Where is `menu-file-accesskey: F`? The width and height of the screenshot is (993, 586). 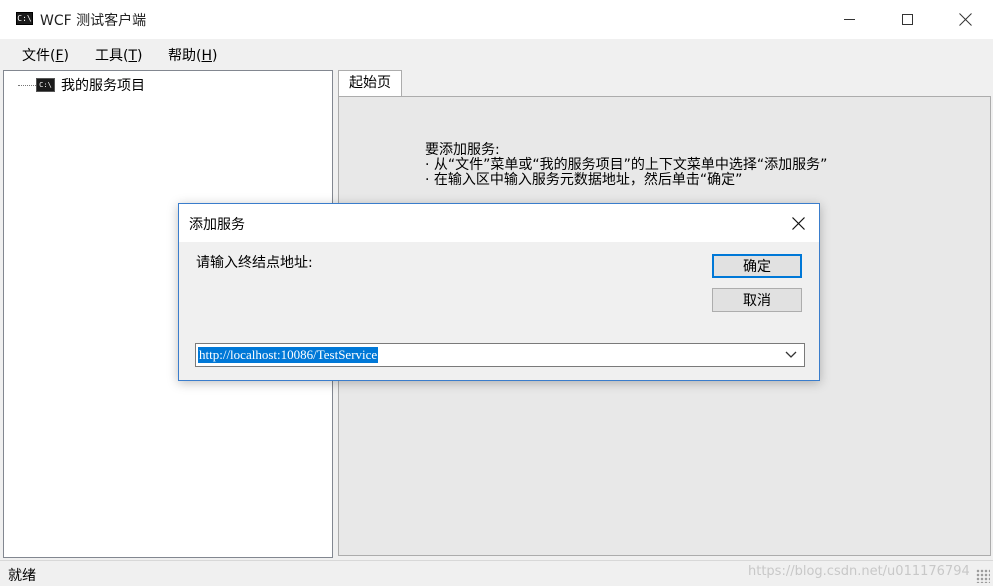
menu-file-accesskey: F is located at coordinates (59, 56).